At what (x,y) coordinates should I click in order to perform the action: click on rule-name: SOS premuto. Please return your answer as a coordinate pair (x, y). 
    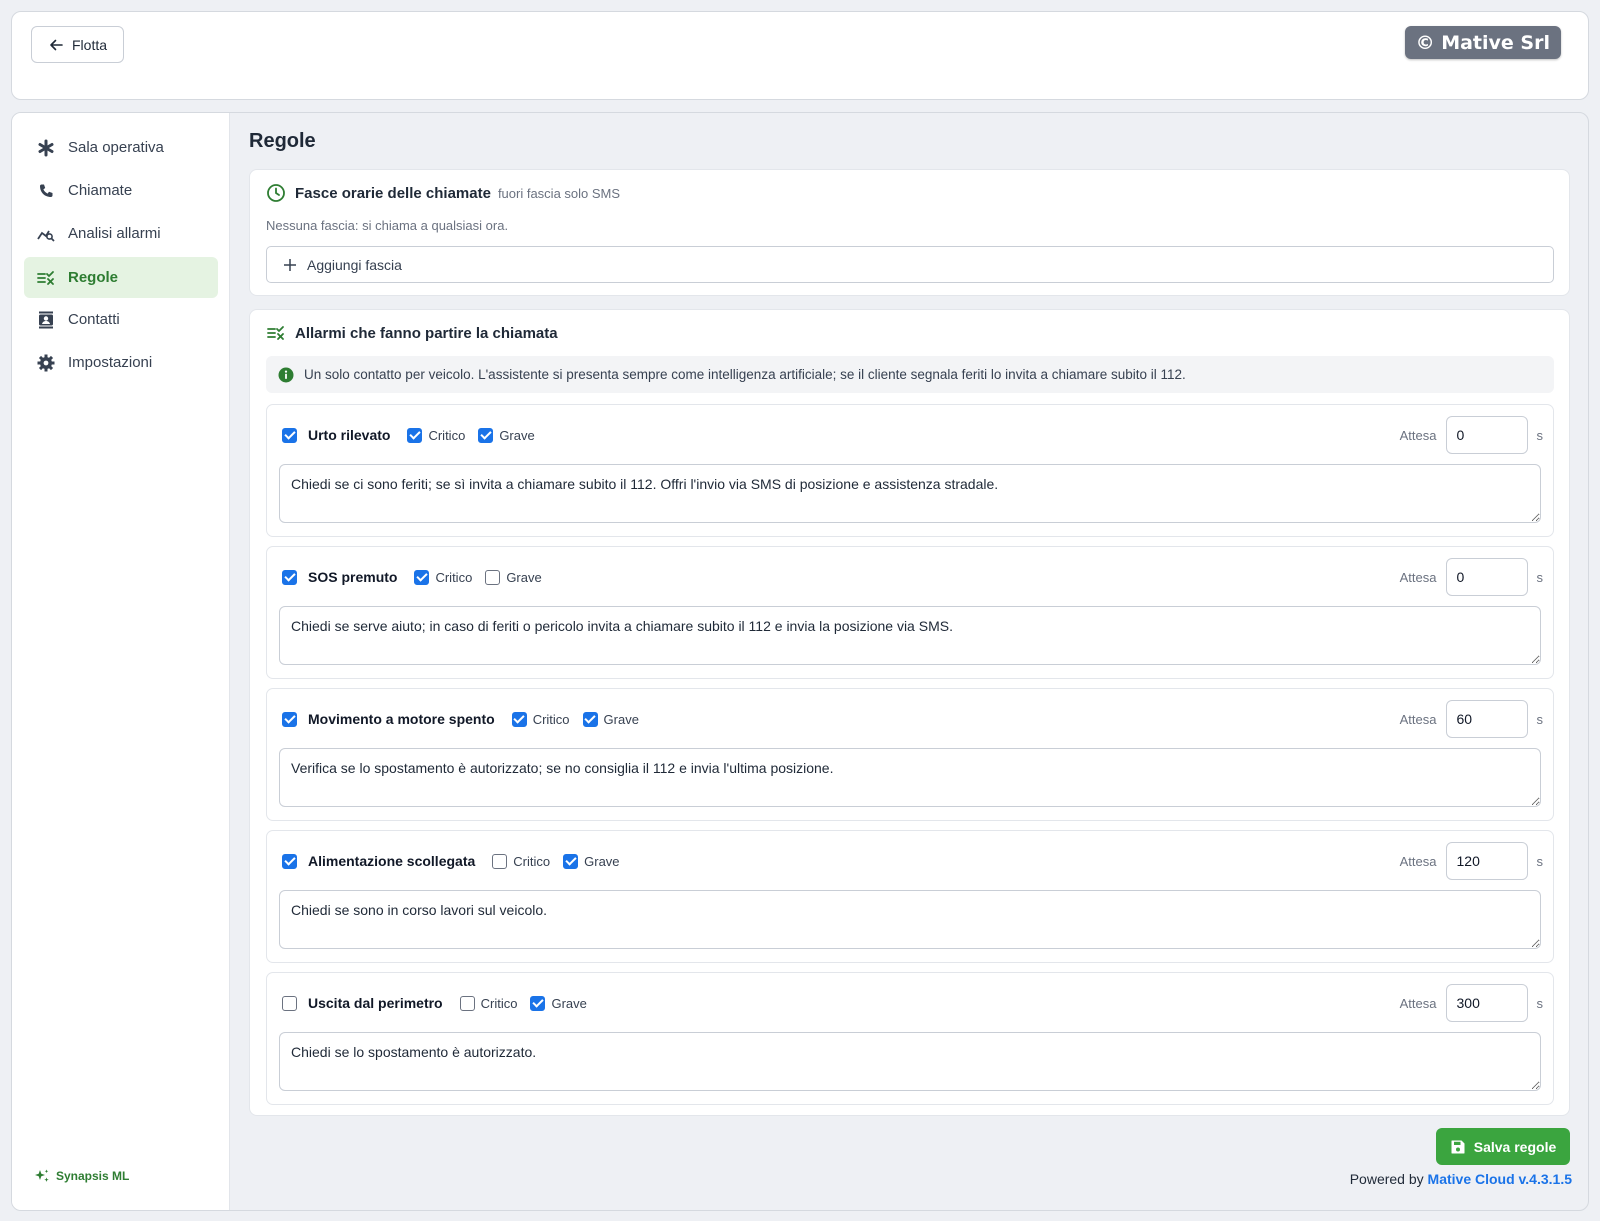
    Looking at the image, I should click on (353, 577).